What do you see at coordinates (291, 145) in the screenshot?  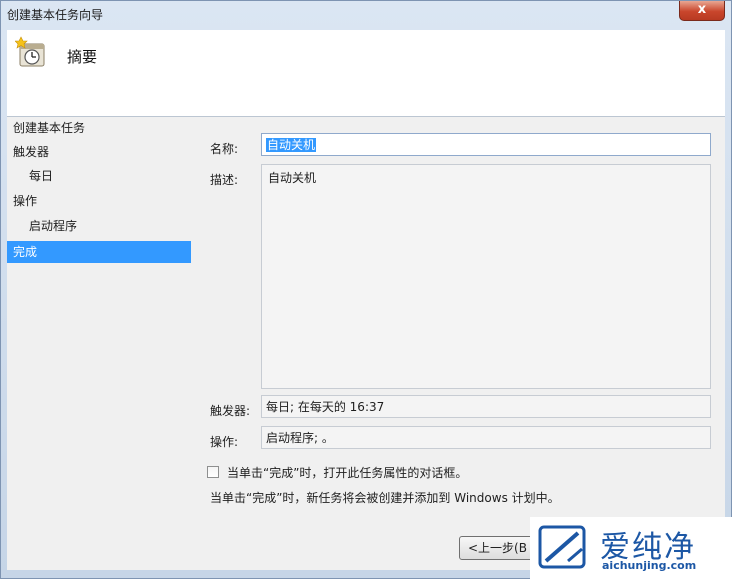 I see `name-field-value: 自动关机` at bounding box center [291, 145].